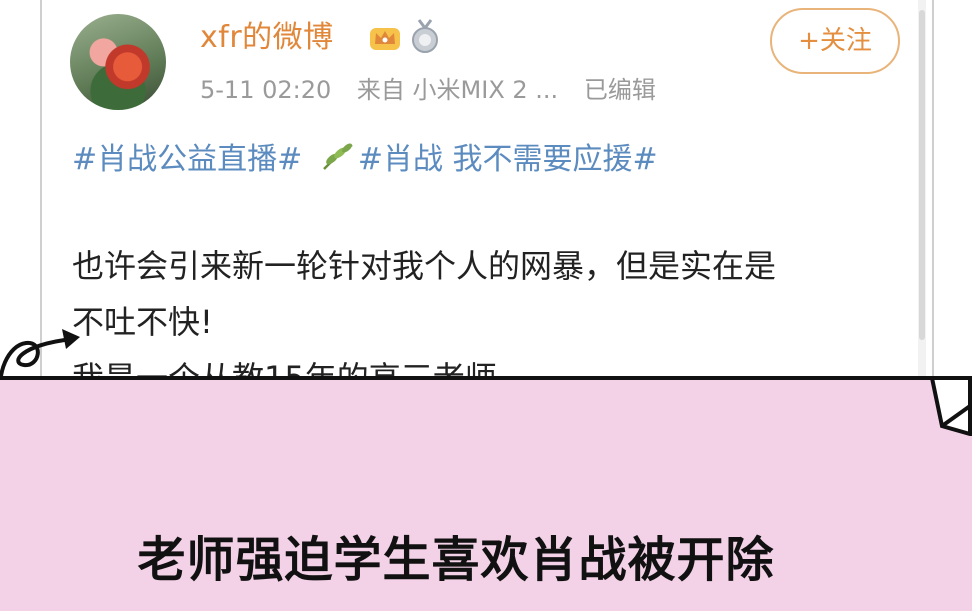  What do you see at coordinates (385, 39) in the screenshot?
I see `crown-badge-icon` at bounding box center [385, 39].